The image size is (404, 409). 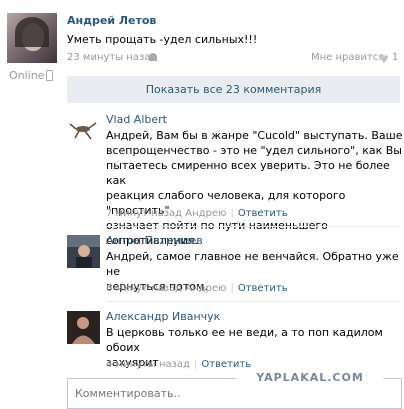 I want to click on comment-meta: 7 минут назад Андрею | Ответить, so click(x=197, y=213).